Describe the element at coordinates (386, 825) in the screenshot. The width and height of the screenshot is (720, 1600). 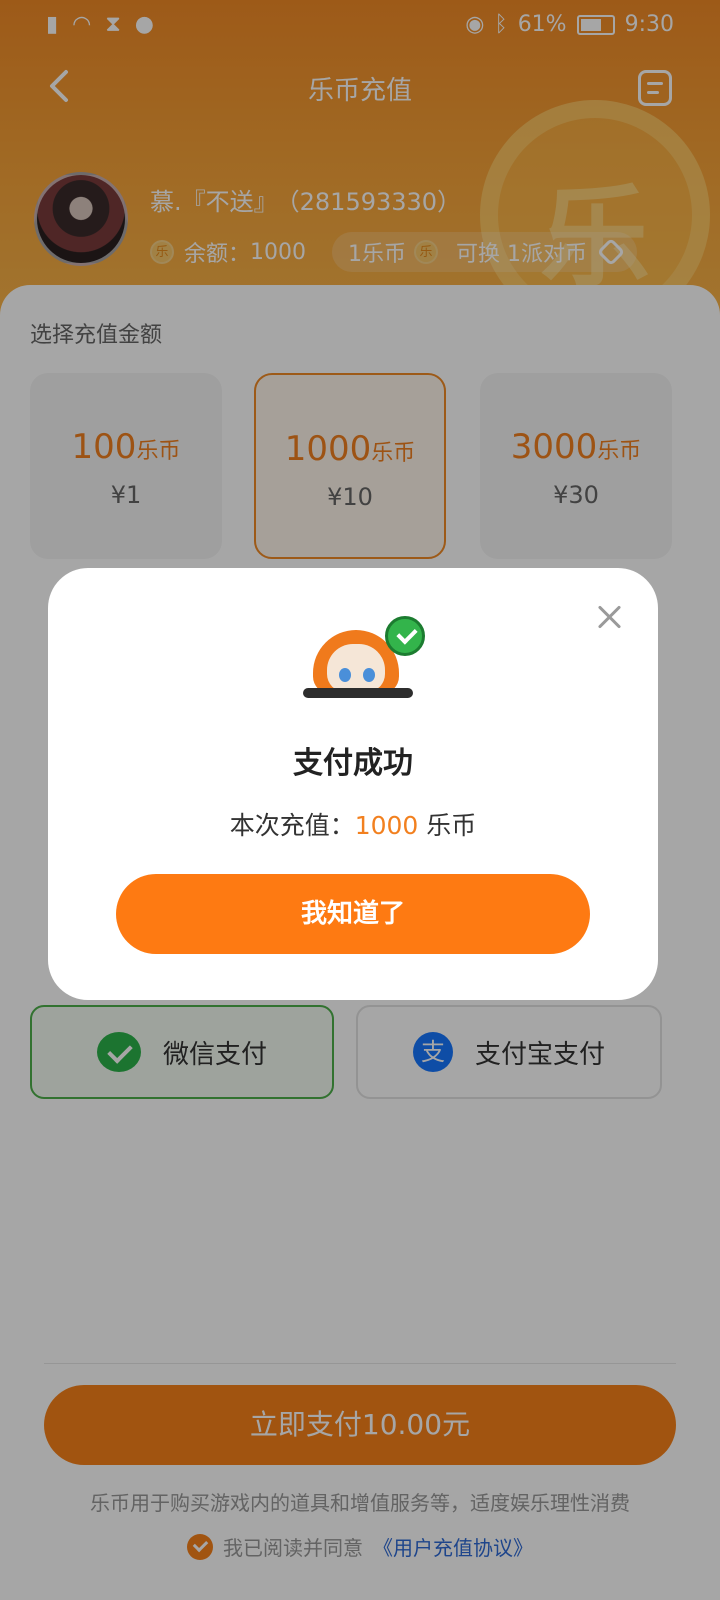
I see `message-amount: 1000` at that location.